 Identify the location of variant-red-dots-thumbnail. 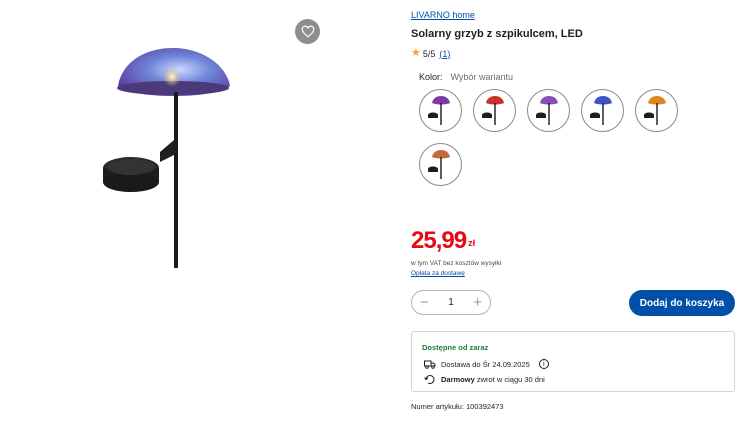
(493, 110).